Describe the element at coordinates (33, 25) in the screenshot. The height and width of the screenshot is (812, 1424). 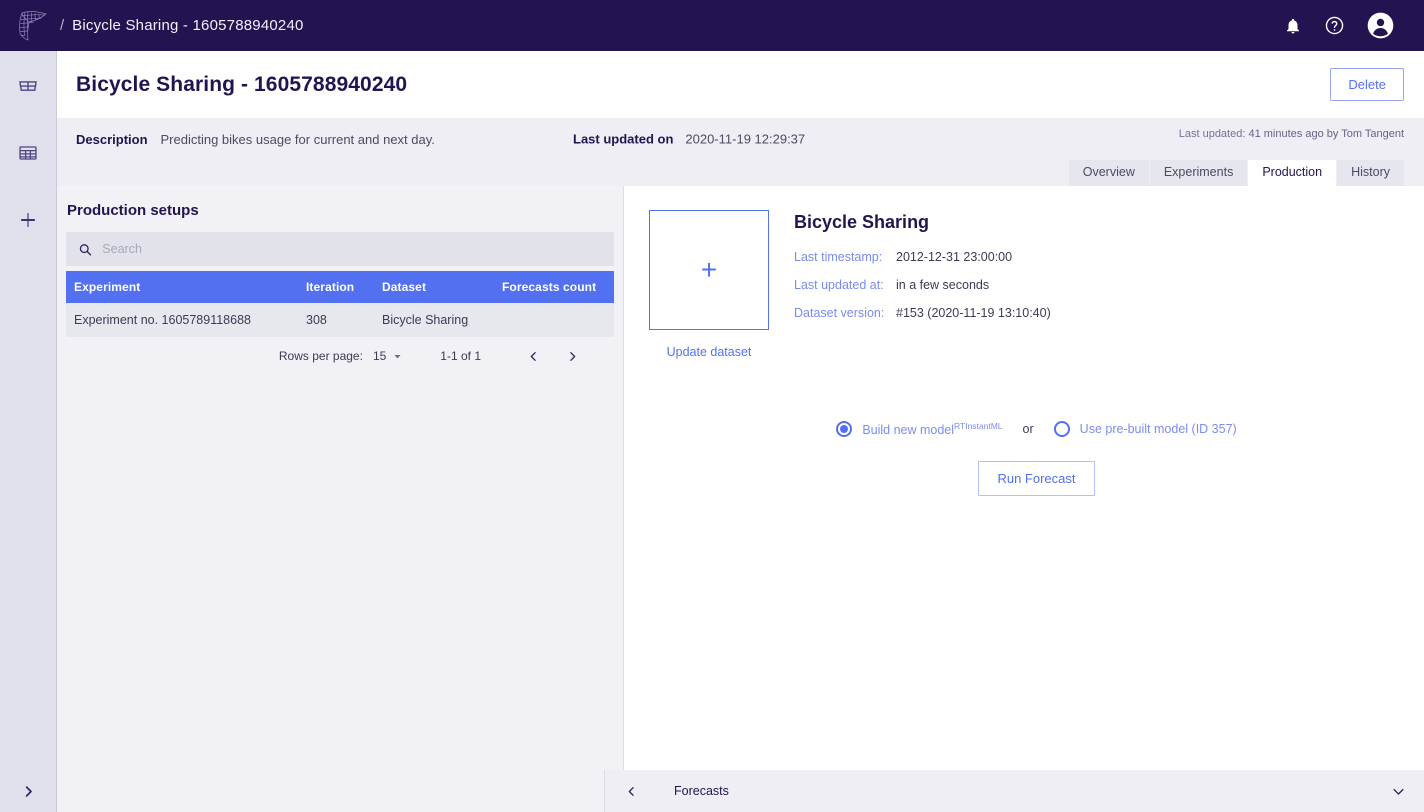
I see `tangent-works-logo-icon` at that location.